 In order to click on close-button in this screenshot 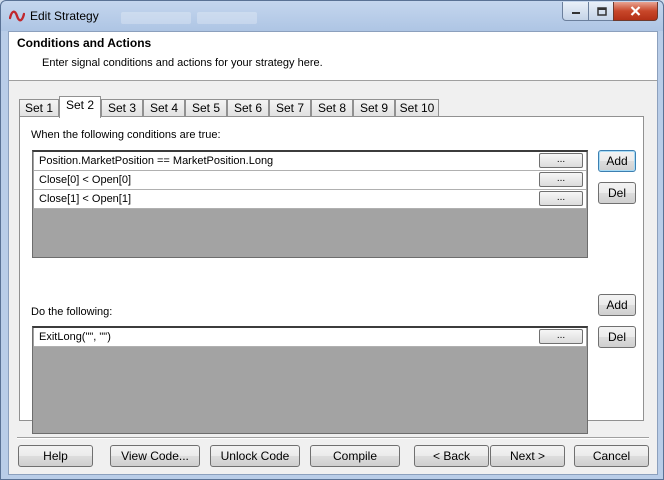, I will do `click(635, 11)`.